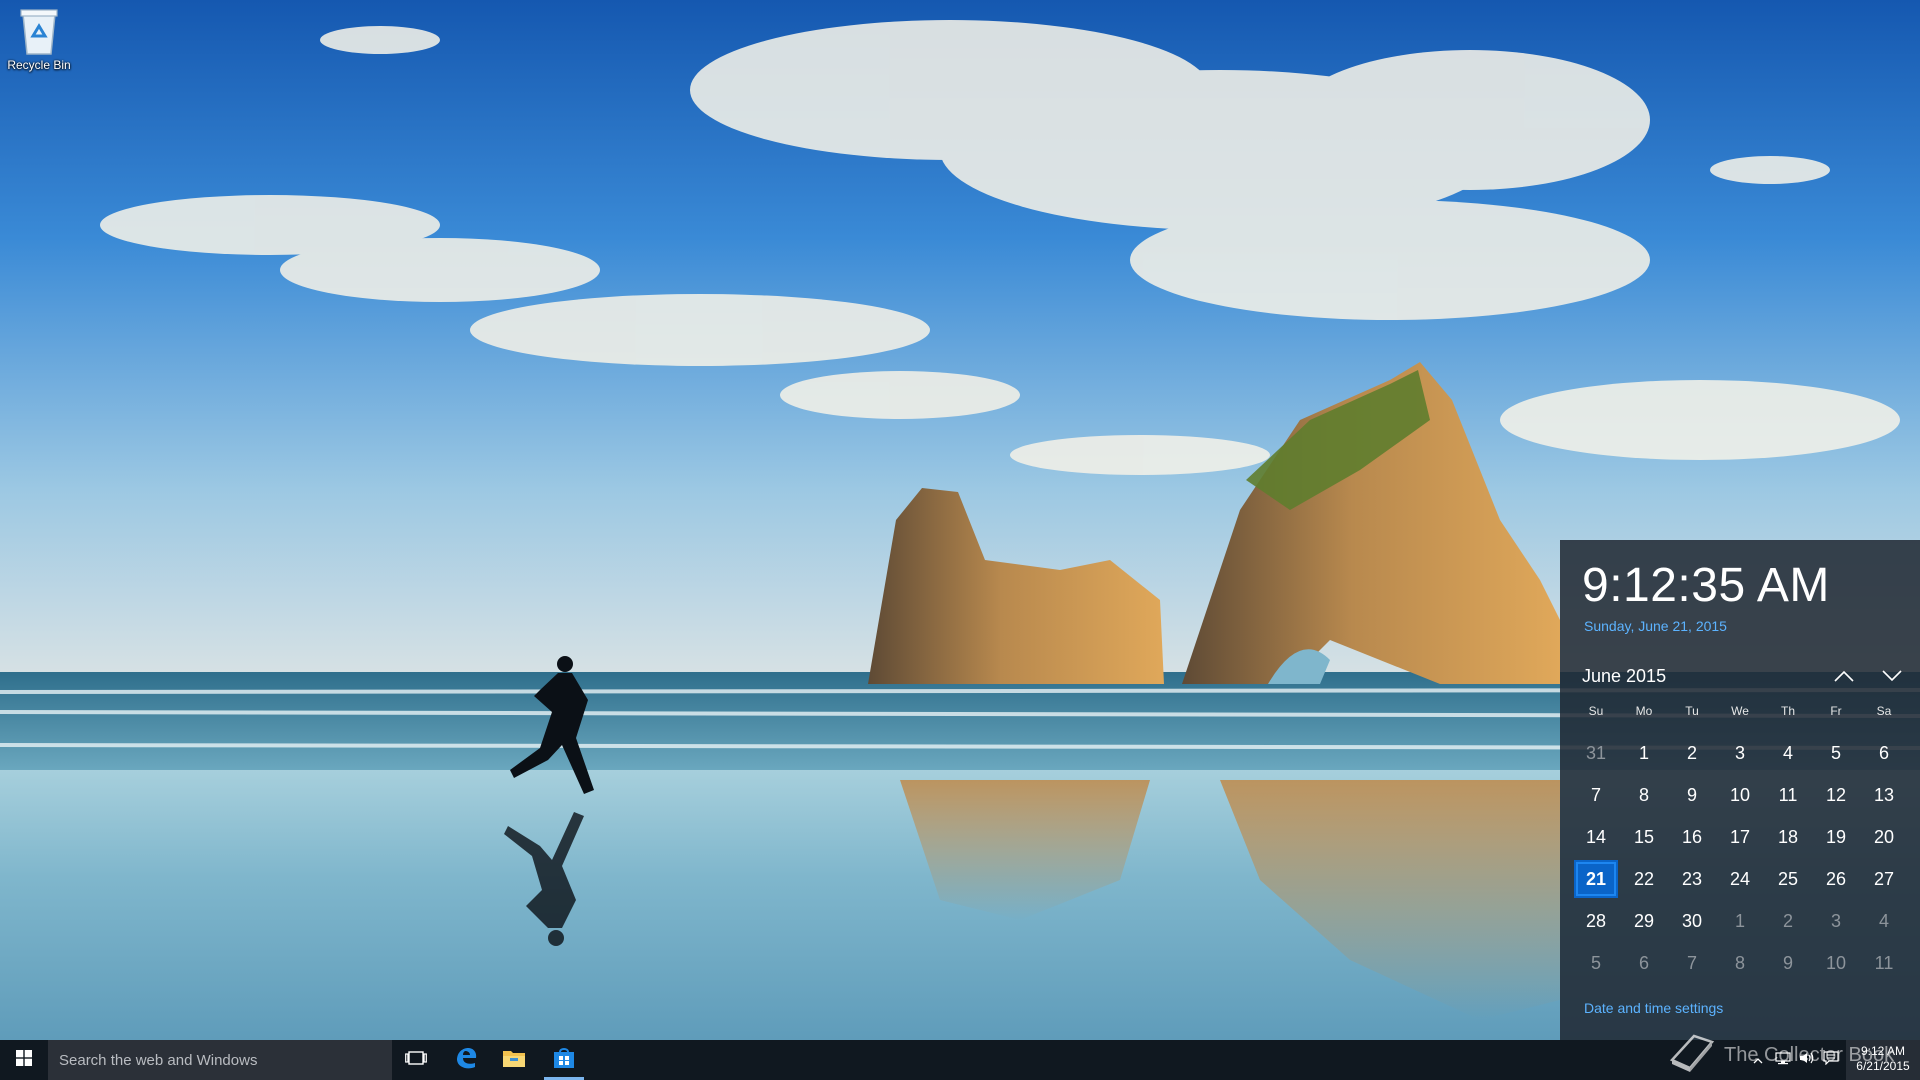  What do you see at coordinates (1884, 795) in the screenshot?
I see `calendar-day: 13` at bounding box center [1884, 795].